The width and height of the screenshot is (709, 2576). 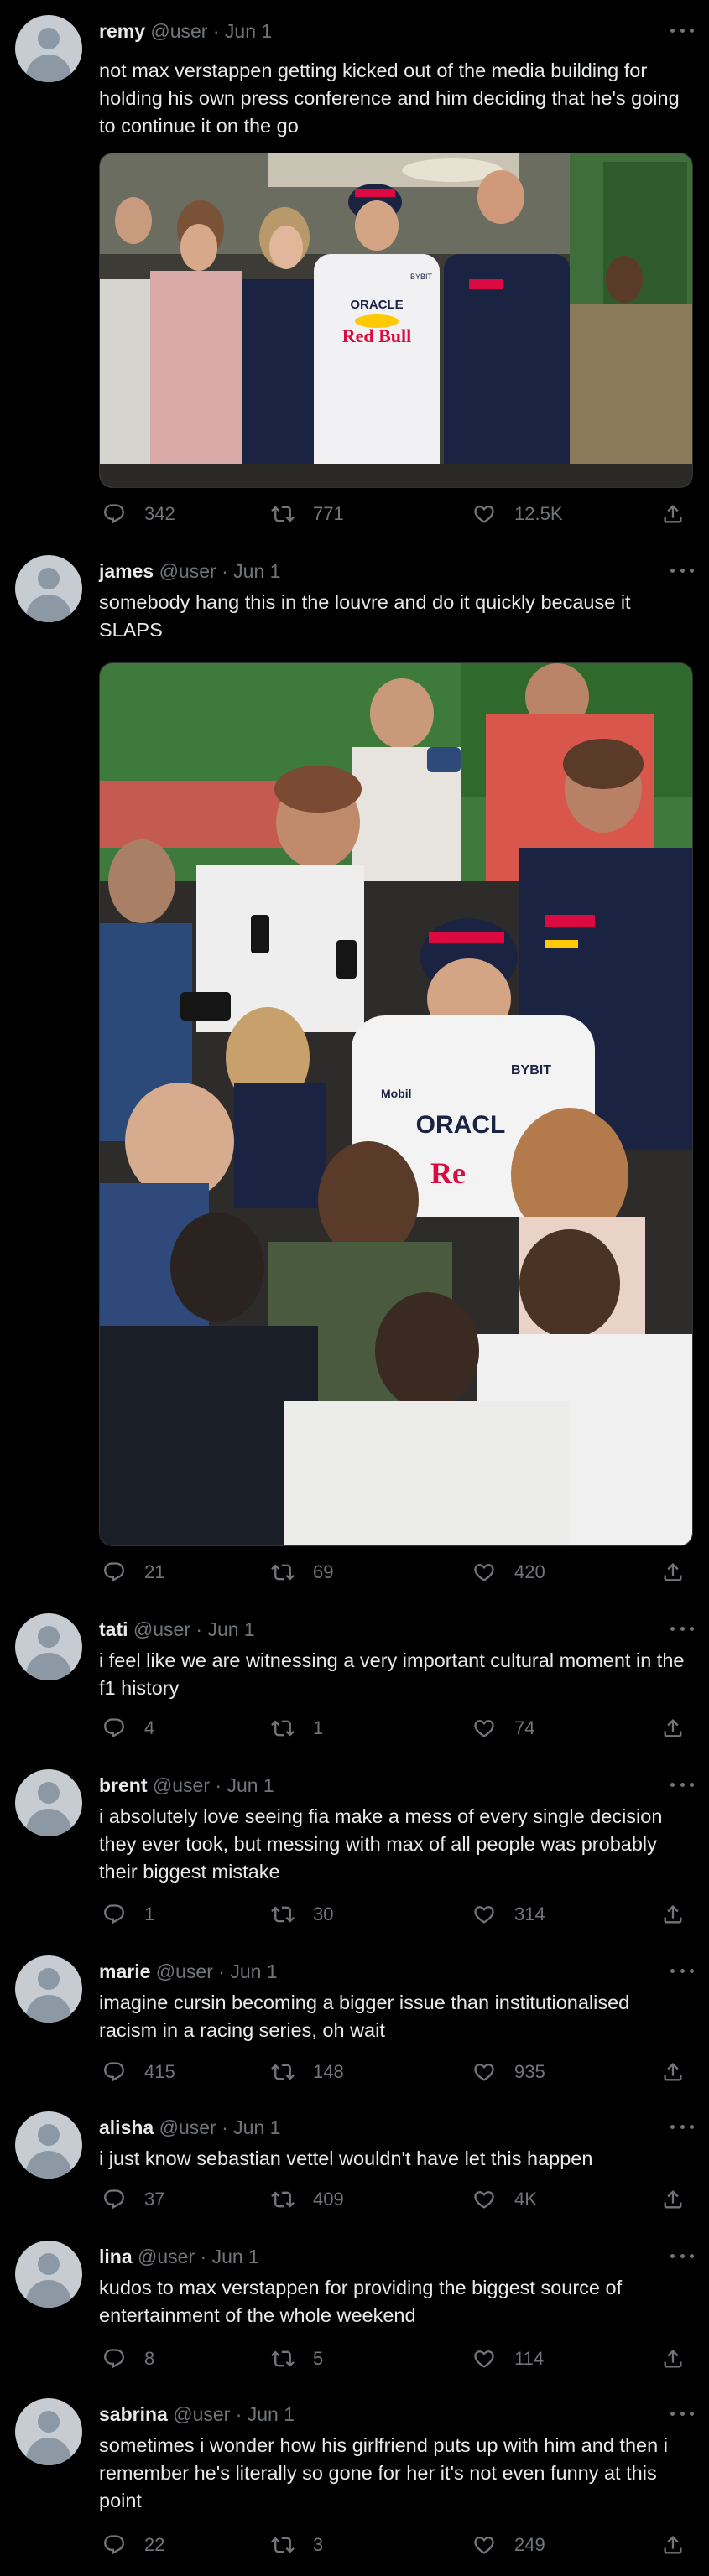 What do you see at coordinates (128, 1915) in the screenshot?
I see `reply-button: 1` at bounding box center [128, 1915].